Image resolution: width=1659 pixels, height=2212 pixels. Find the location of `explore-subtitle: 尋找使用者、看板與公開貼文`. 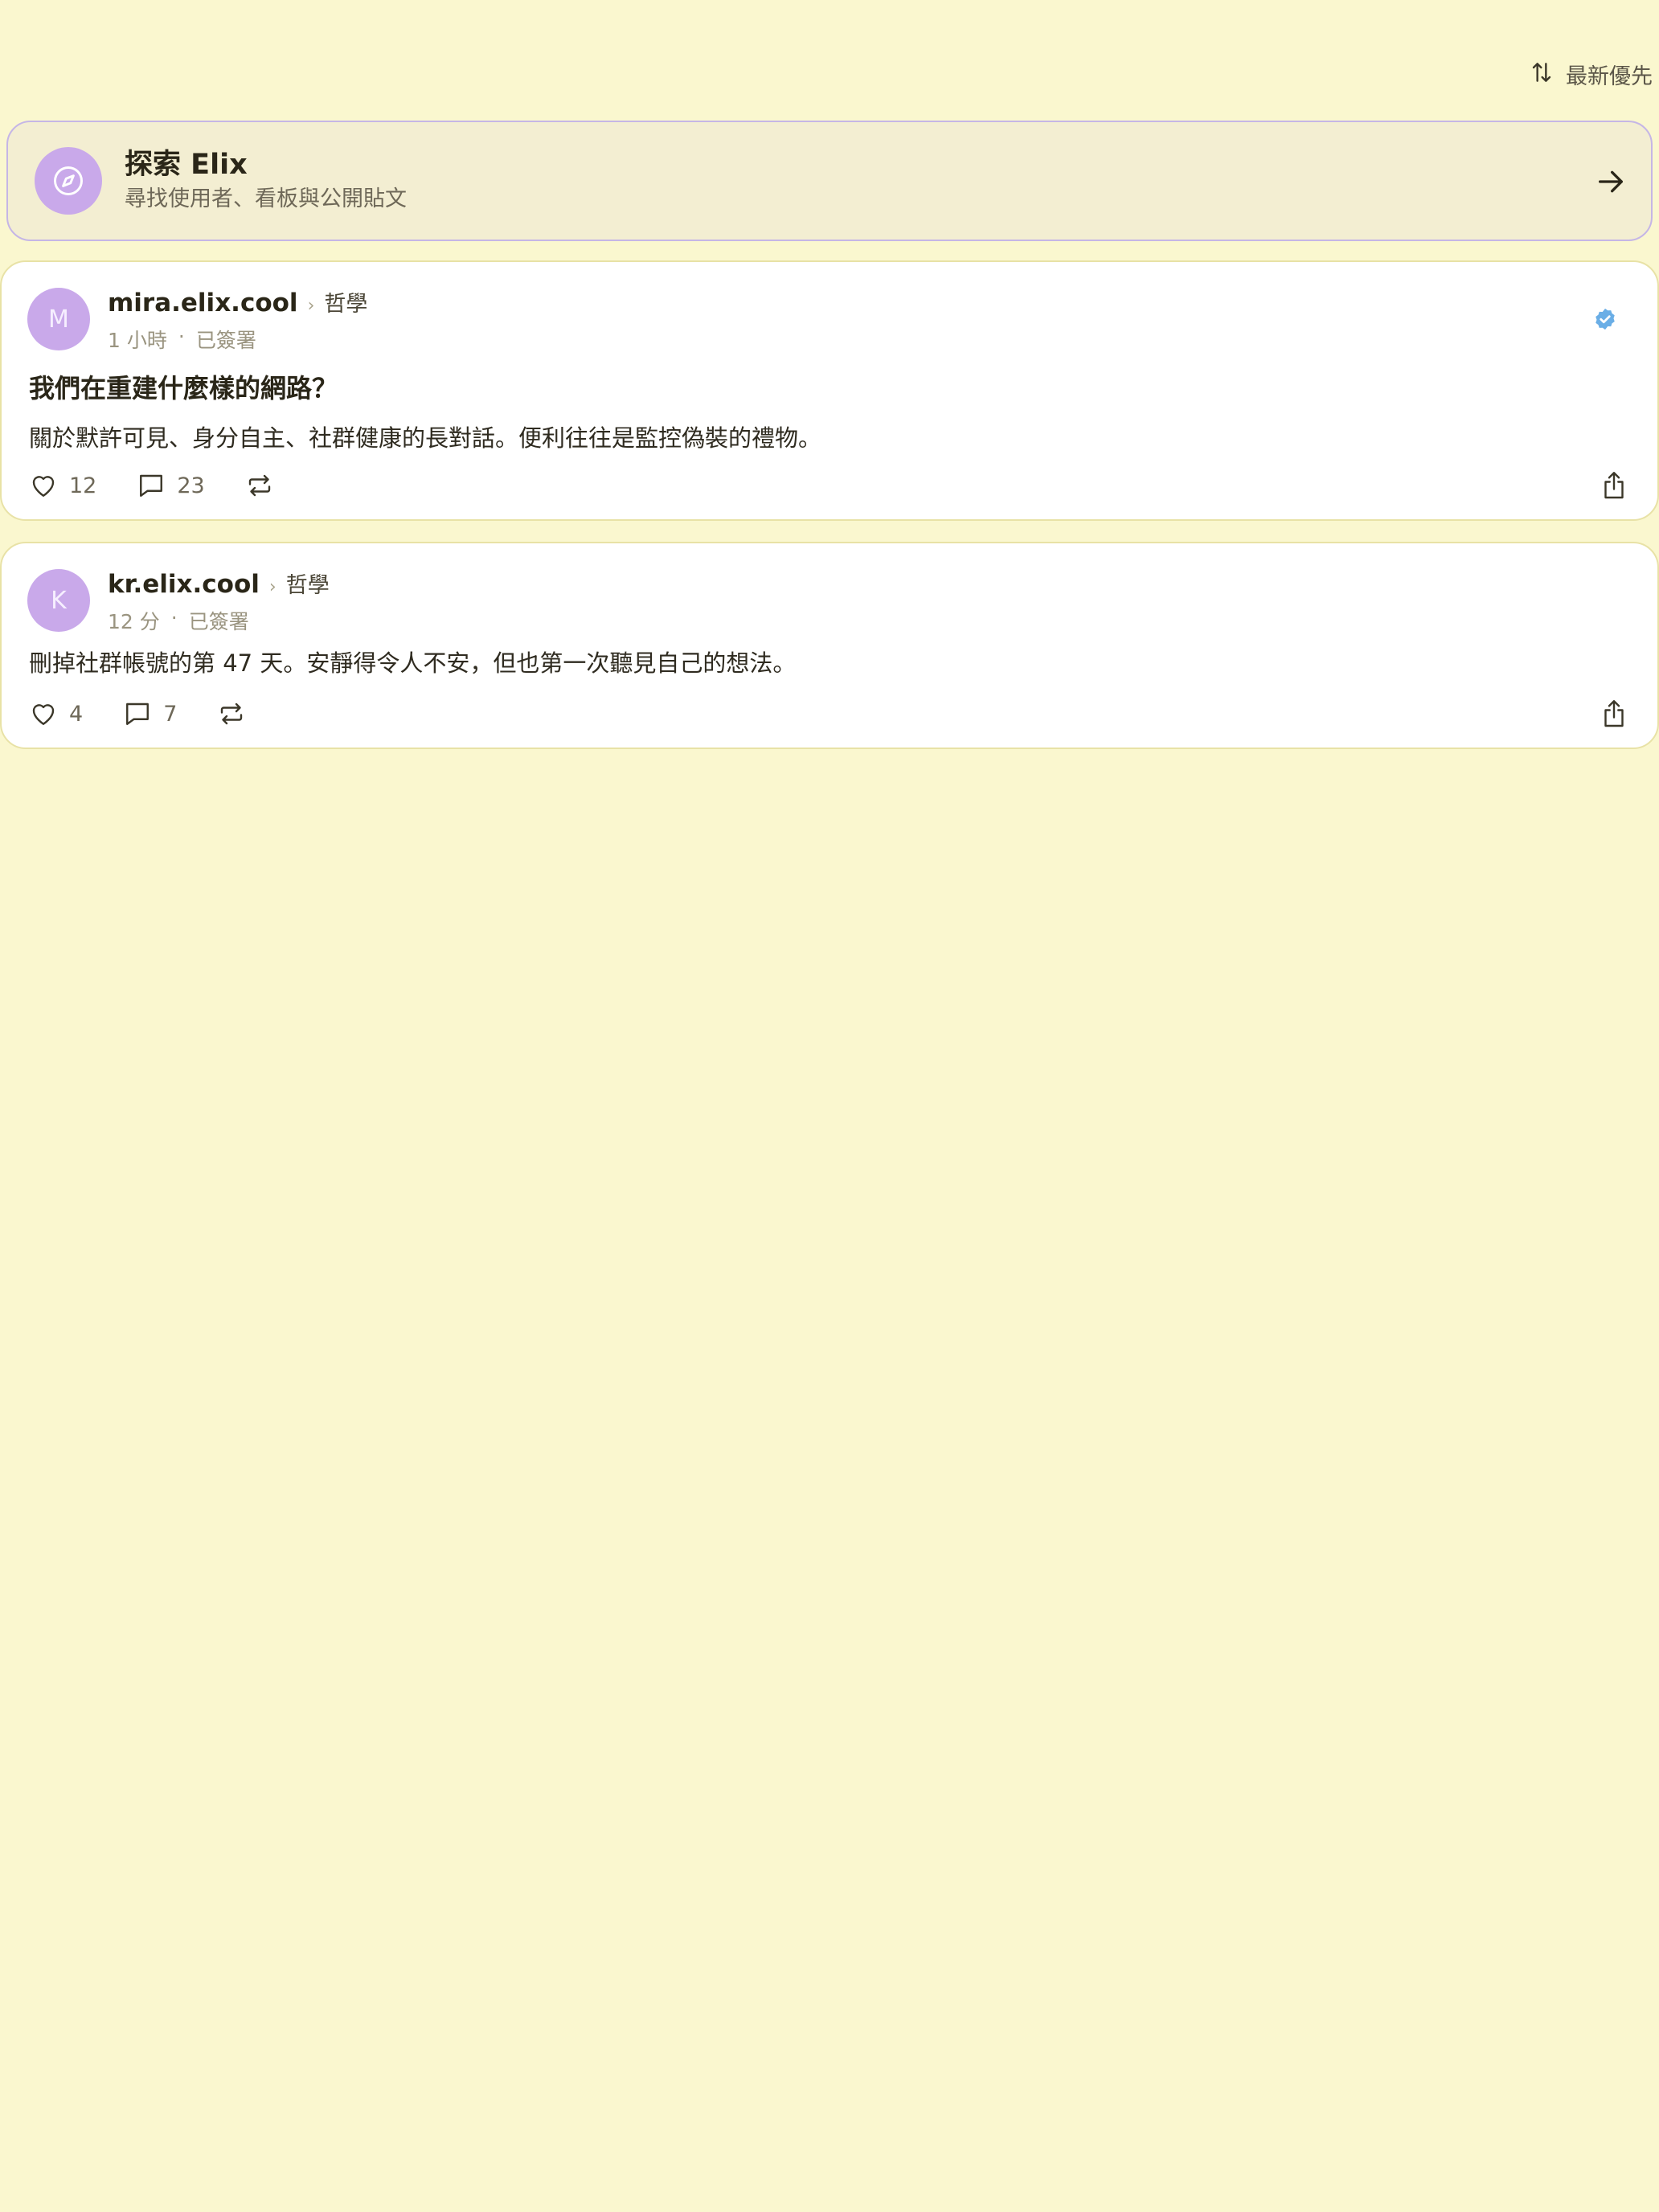

explore-subtitle: 尋找使用者、看板與公開貼文 is located at coordinates (266, 198).